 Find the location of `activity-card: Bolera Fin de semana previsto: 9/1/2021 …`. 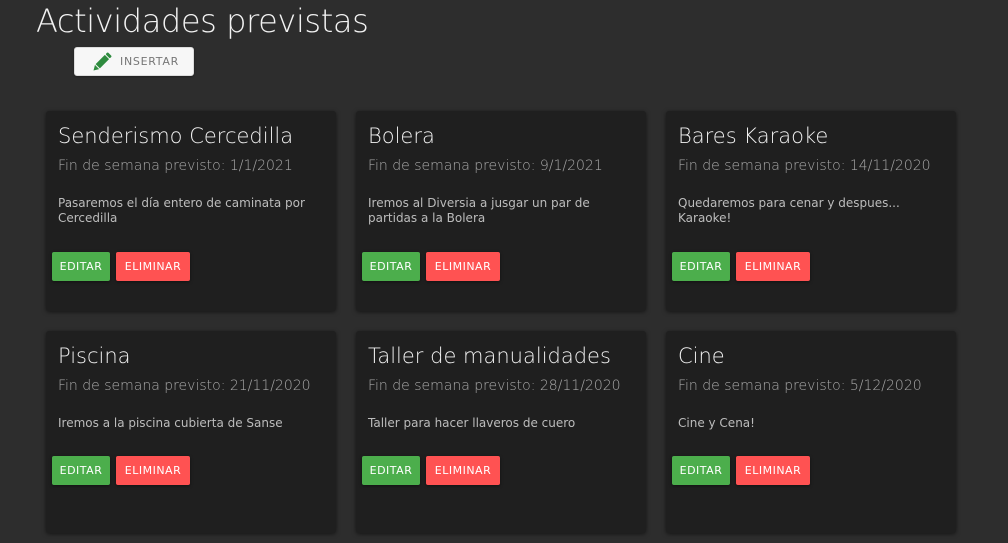

activity-card: Bolera Fin de semana previsto: 9/1/2021 … is located at coordinates (501, 211).